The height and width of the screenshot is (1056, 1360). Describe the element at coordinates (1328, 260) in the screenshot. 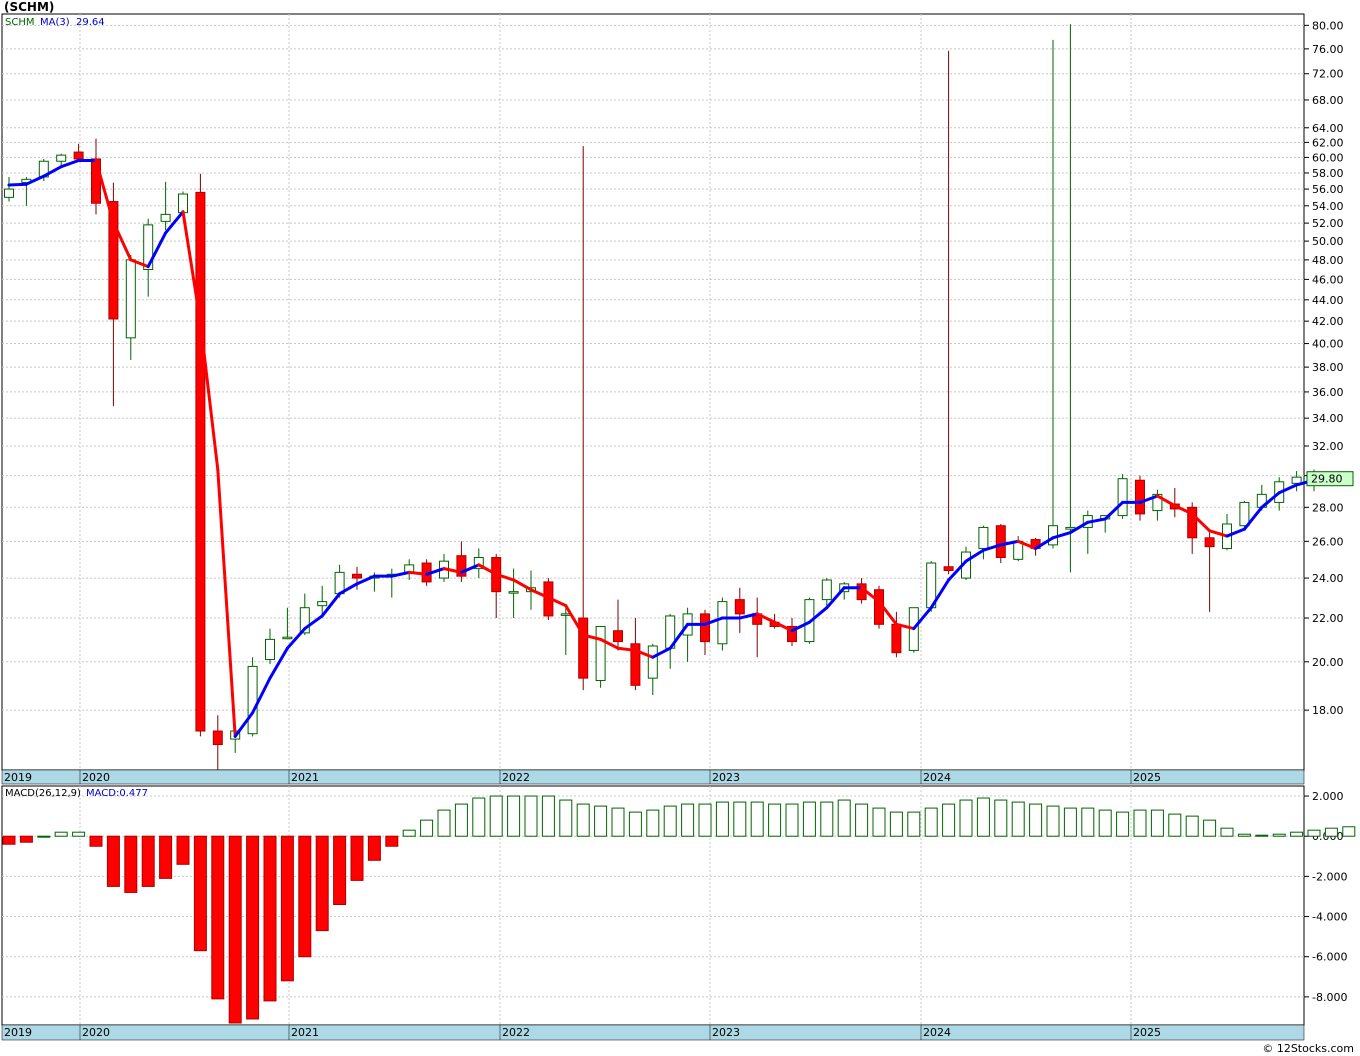

I see `price-y-tick-label: 48.00` at that location.